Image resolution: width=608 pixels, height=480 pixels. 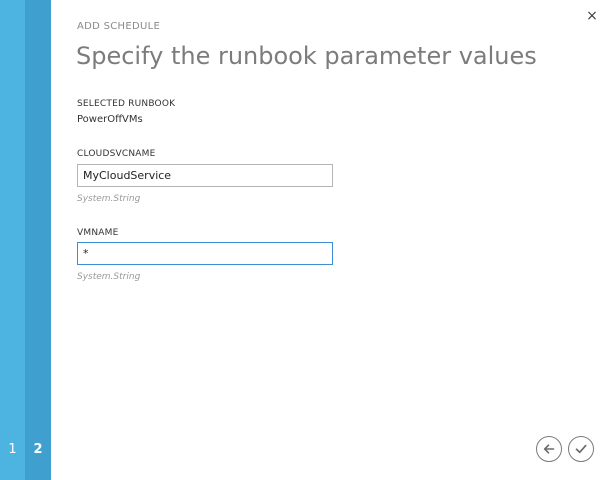 What do you see at coordinates (116, 154) in the screenshot?
I see `cloudsvcname-label: CLOUDSVCNAME` at bounding box center [116, 154].